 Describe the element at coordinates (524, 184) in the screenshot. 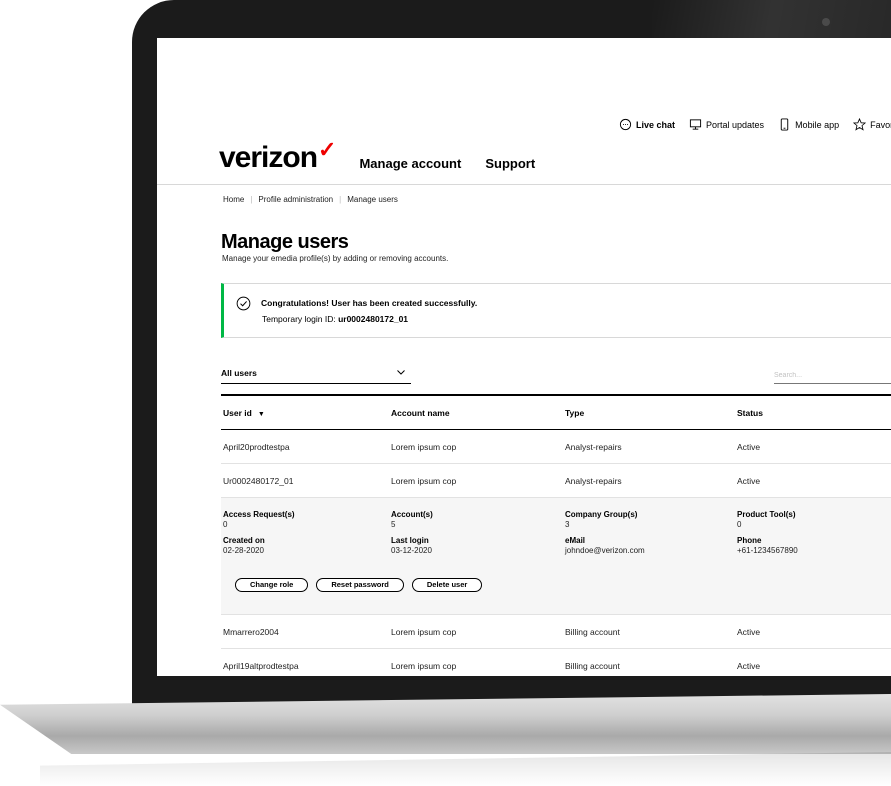

I see `nav-divider` at that location.